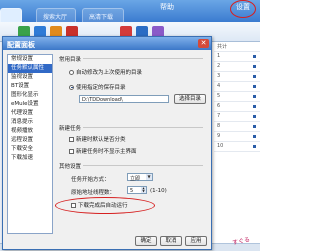 Image resolution: width=320 pixels, height=251 pixels. I want to click on ok-button: 确定, so click(146, 241).